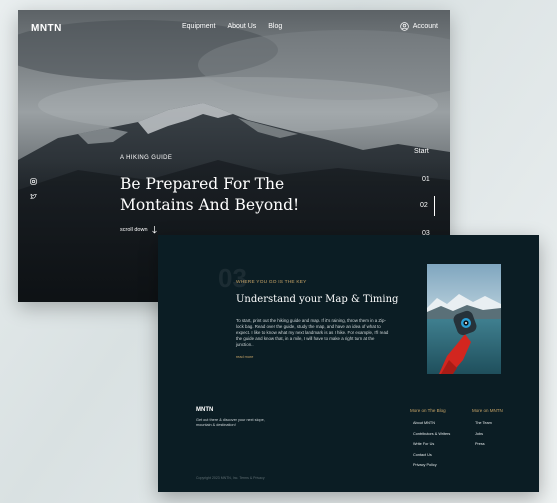 The height and width of the screenshot is (503, 557). What do you see at coordinates (232, 278) in the screenshot?
I see `section-number: 03` at bounding box center [232, 278].